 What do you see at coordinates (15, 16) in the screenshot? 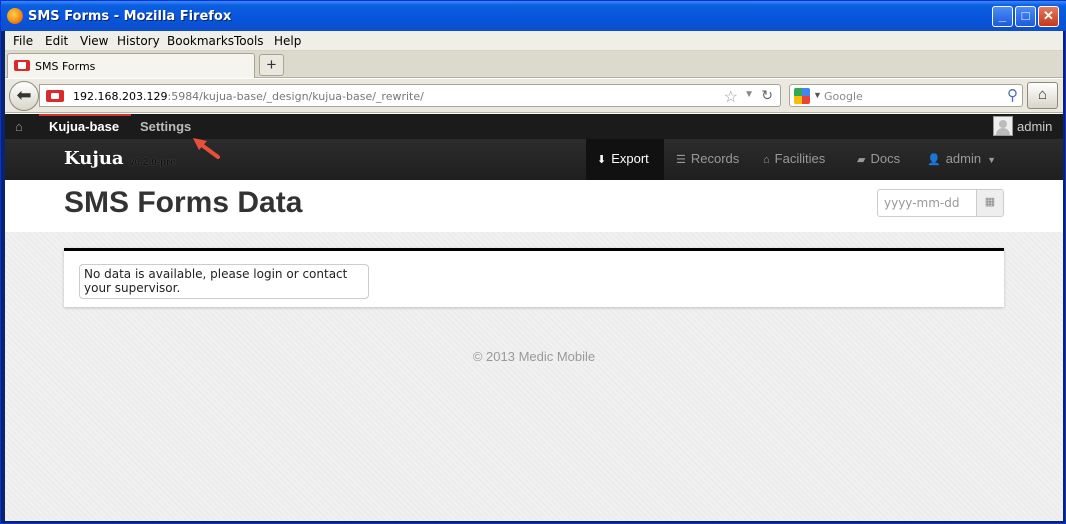
I see `firefox-icon` at bounding box center [15, 16].